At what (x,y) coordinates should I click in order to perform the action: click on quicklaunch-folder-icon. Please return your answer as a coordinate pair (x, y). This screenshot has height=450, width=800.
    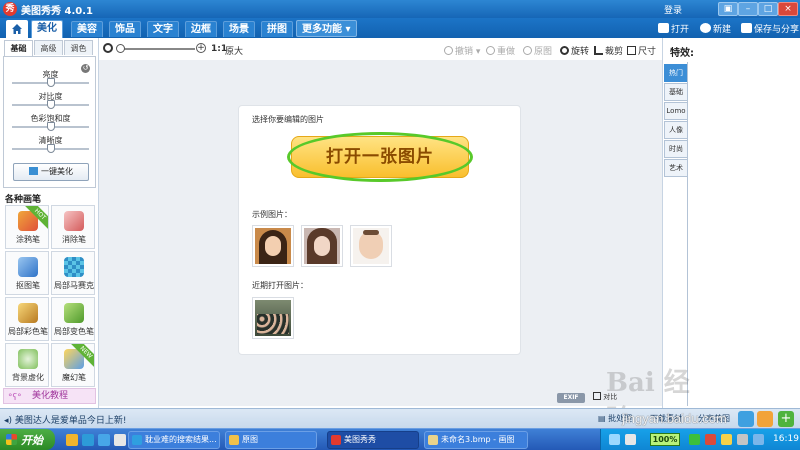
    Looking at the image, I should click on (72, 440).